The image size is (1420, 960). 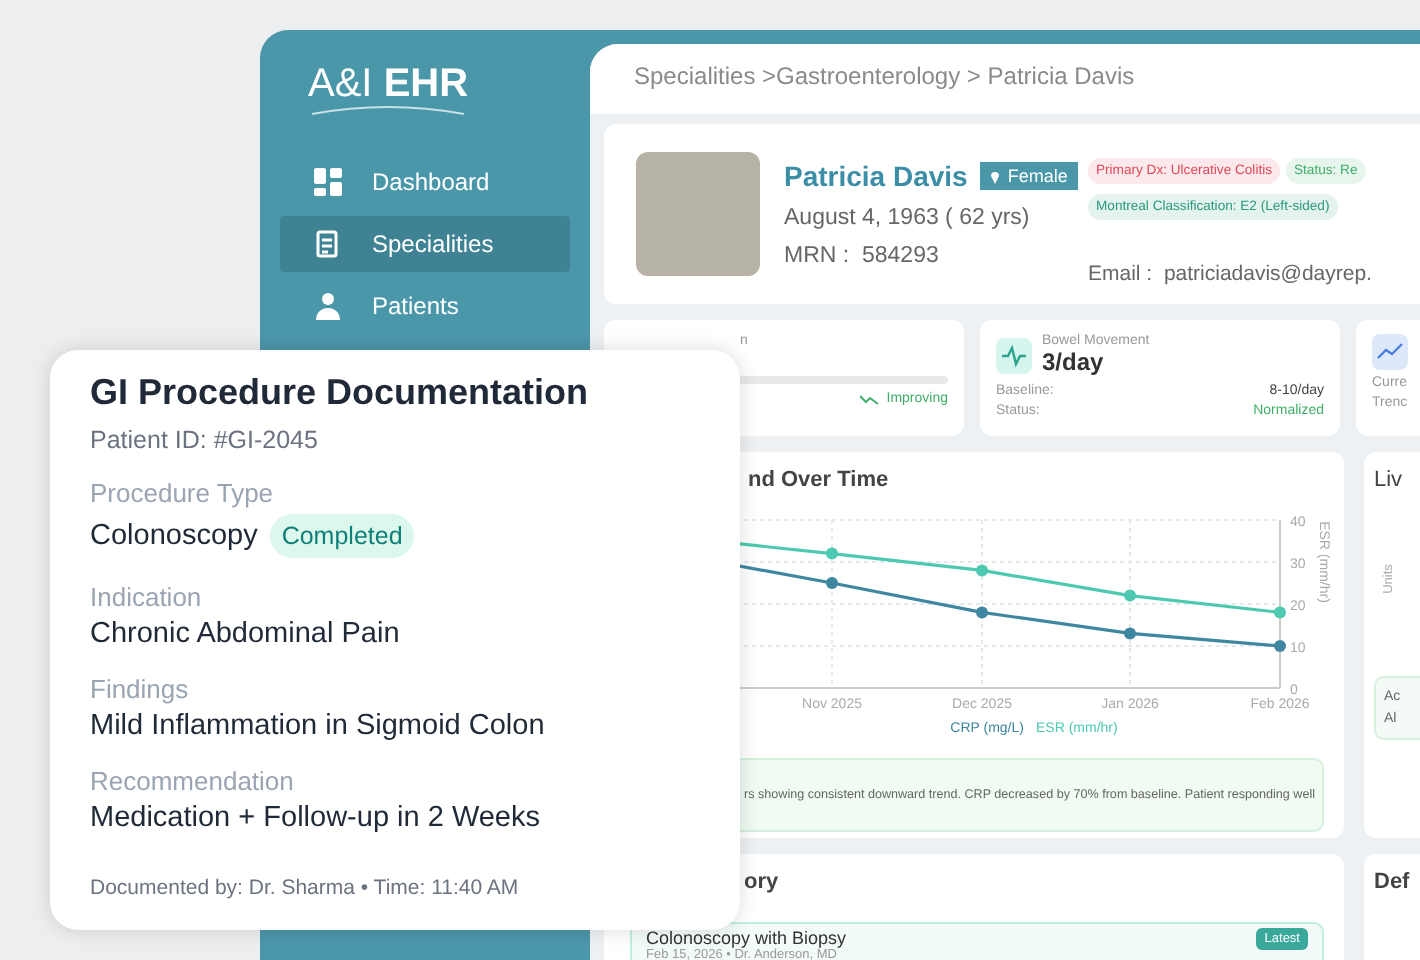 What do you see at coordinates (1028, 176) in the screenshot?
I see `gender-badge: Female` at bounding box center [1028, 176].